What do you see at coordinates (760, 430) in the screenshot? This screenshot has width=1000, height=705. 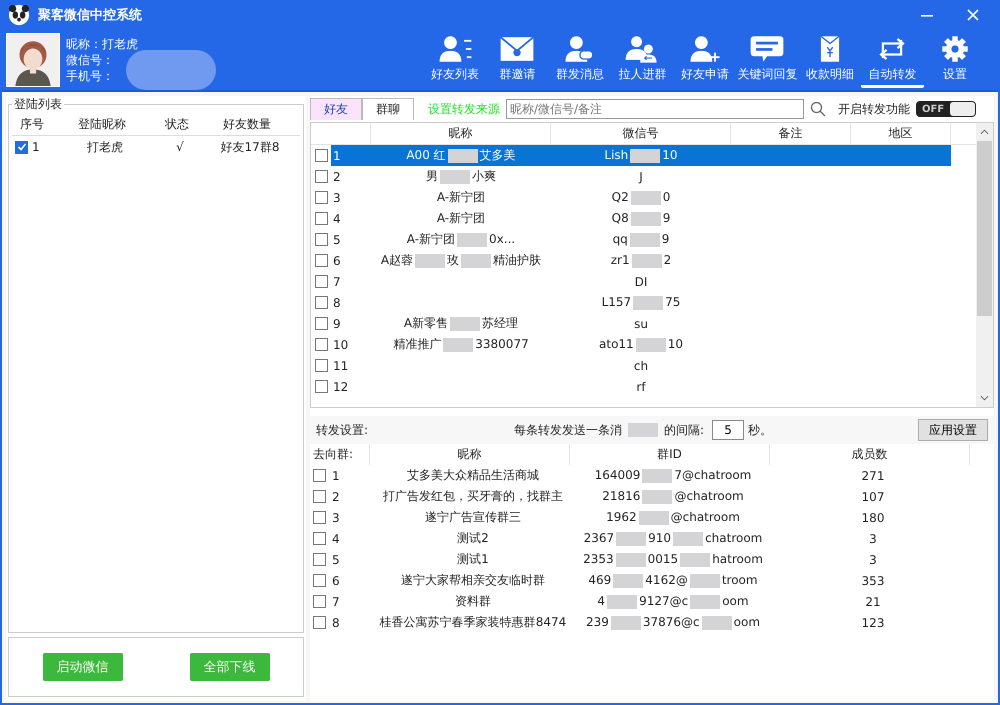 I see `unit-label: 秒。` at bounding box center [760, 430].